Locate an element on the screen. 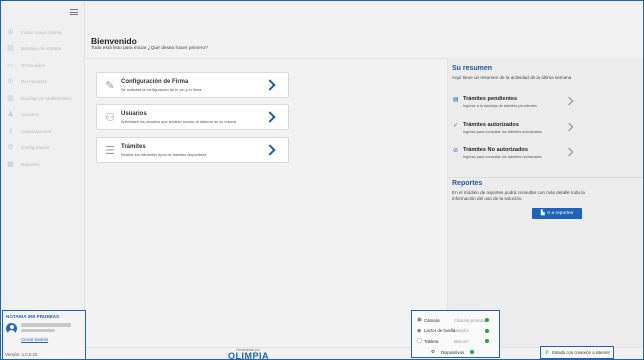 The width and height of the screenshot is (644, 360). sidebar-item-label: Reportes is located at coordinates (30, 164).